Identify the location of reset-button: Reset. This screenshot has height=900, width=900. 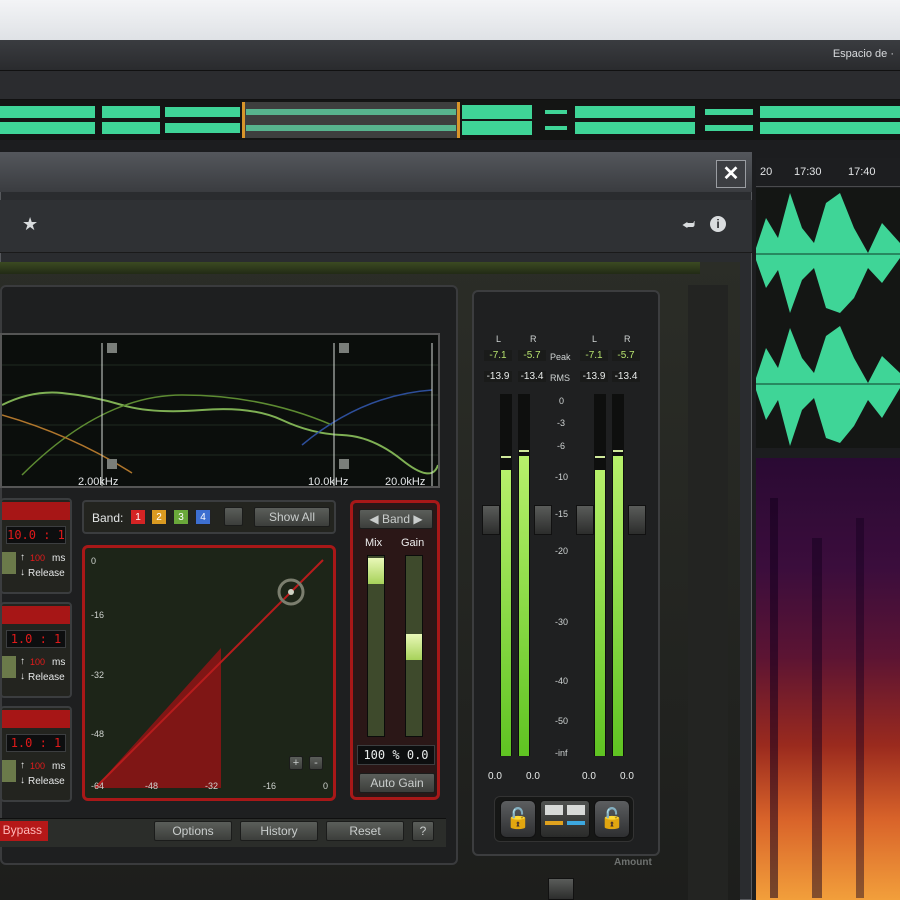
(365, 831).